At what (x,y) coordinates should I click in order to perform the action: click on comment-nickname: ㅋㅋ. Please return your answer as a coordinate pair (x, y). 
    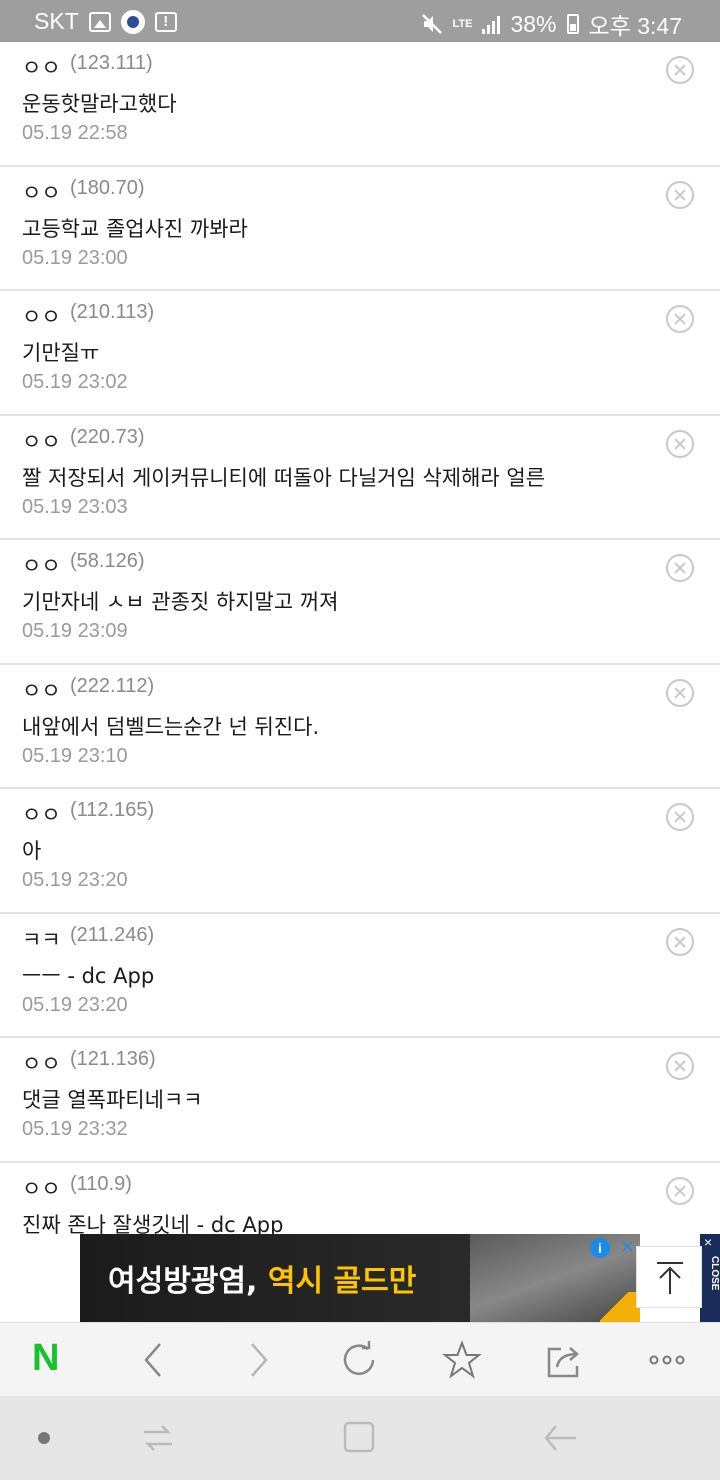
    Looking at the image, I should click on (41, 939).